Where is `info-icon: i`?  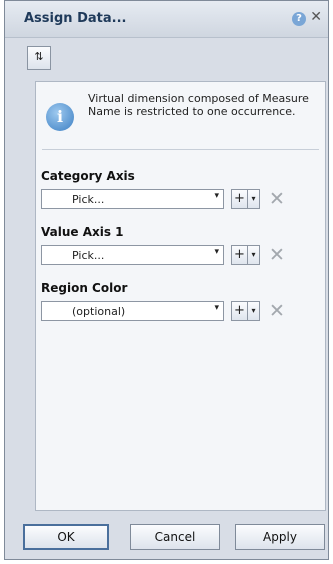 info-icon: i is located at coordinates (60, 117).